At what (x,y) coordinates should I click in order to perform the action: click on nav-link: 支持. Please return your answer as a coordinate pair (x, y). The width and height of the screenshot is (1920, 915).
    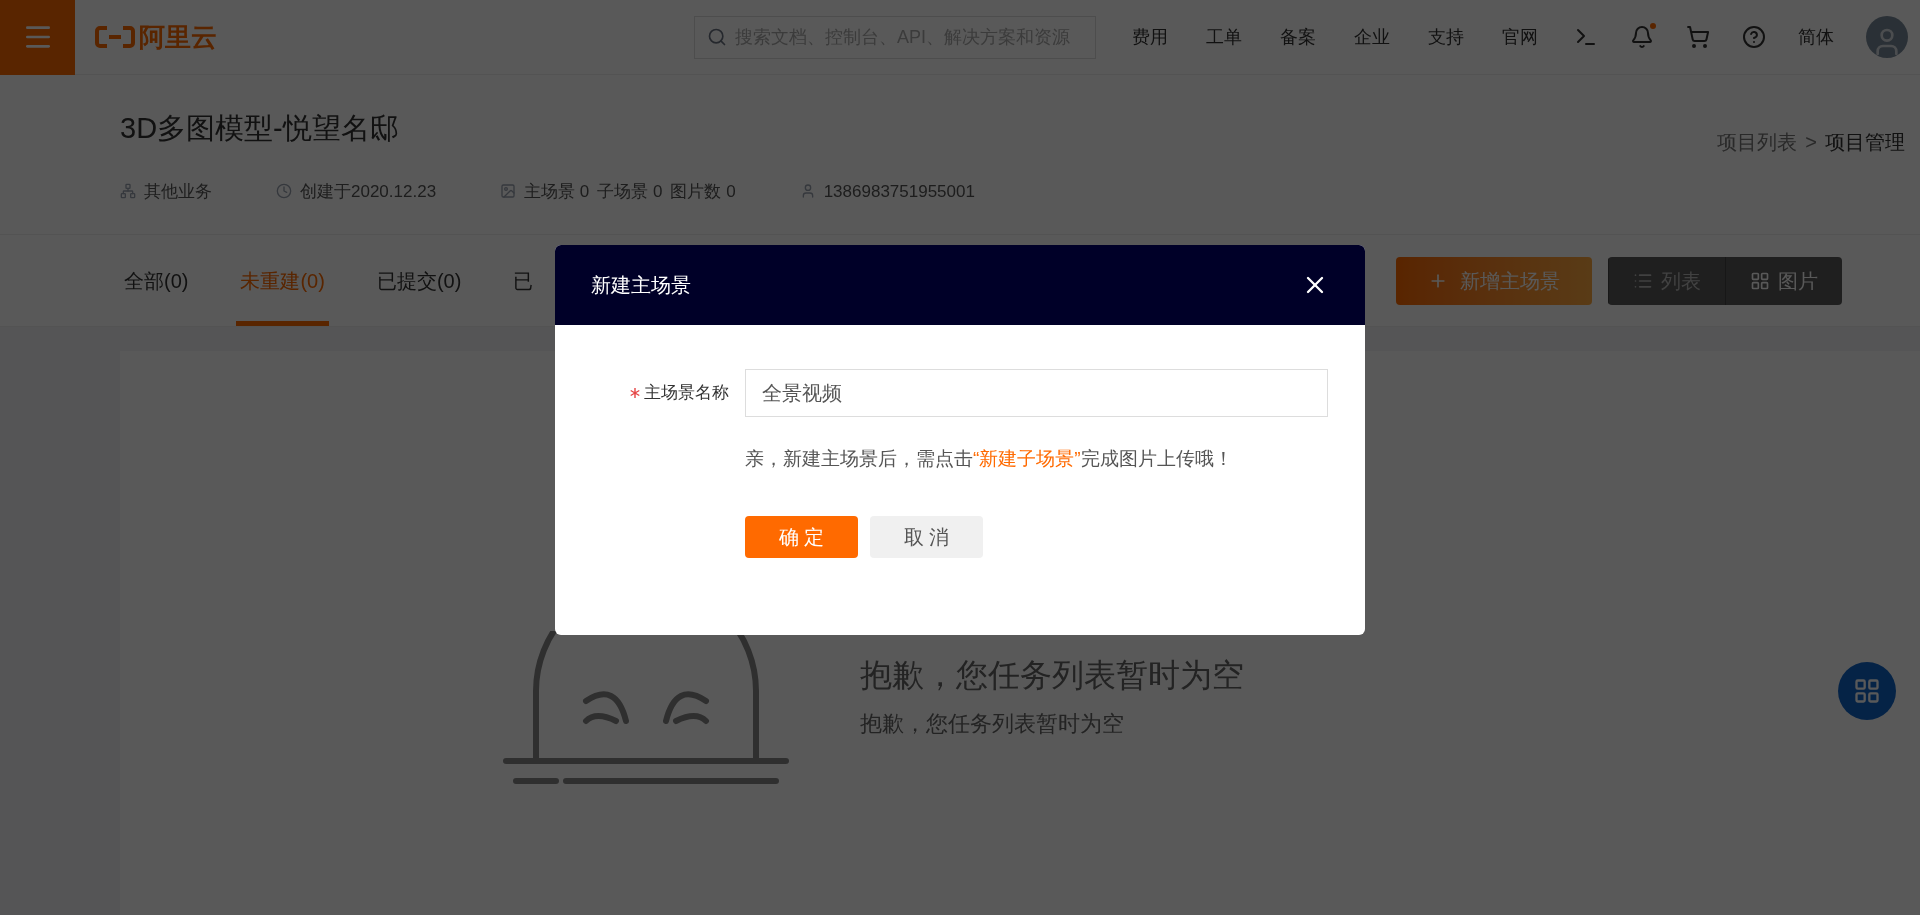
    Looking at the image, I should click on (1446, 37).